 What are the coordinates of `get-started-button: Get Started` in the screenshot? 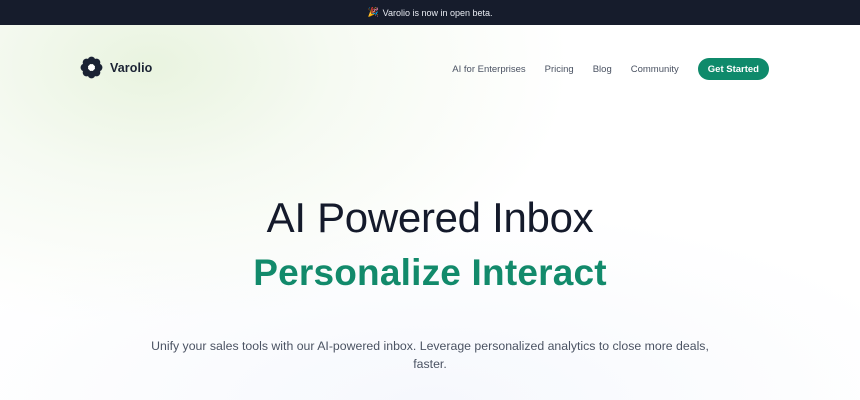 It's located at (733, 69).